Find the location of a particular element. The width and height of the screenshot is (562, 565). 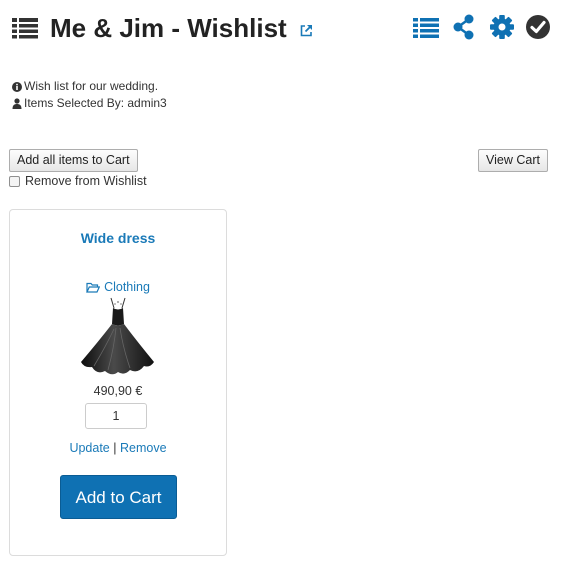

check-circle-icon is located at coordinates (538, 27).